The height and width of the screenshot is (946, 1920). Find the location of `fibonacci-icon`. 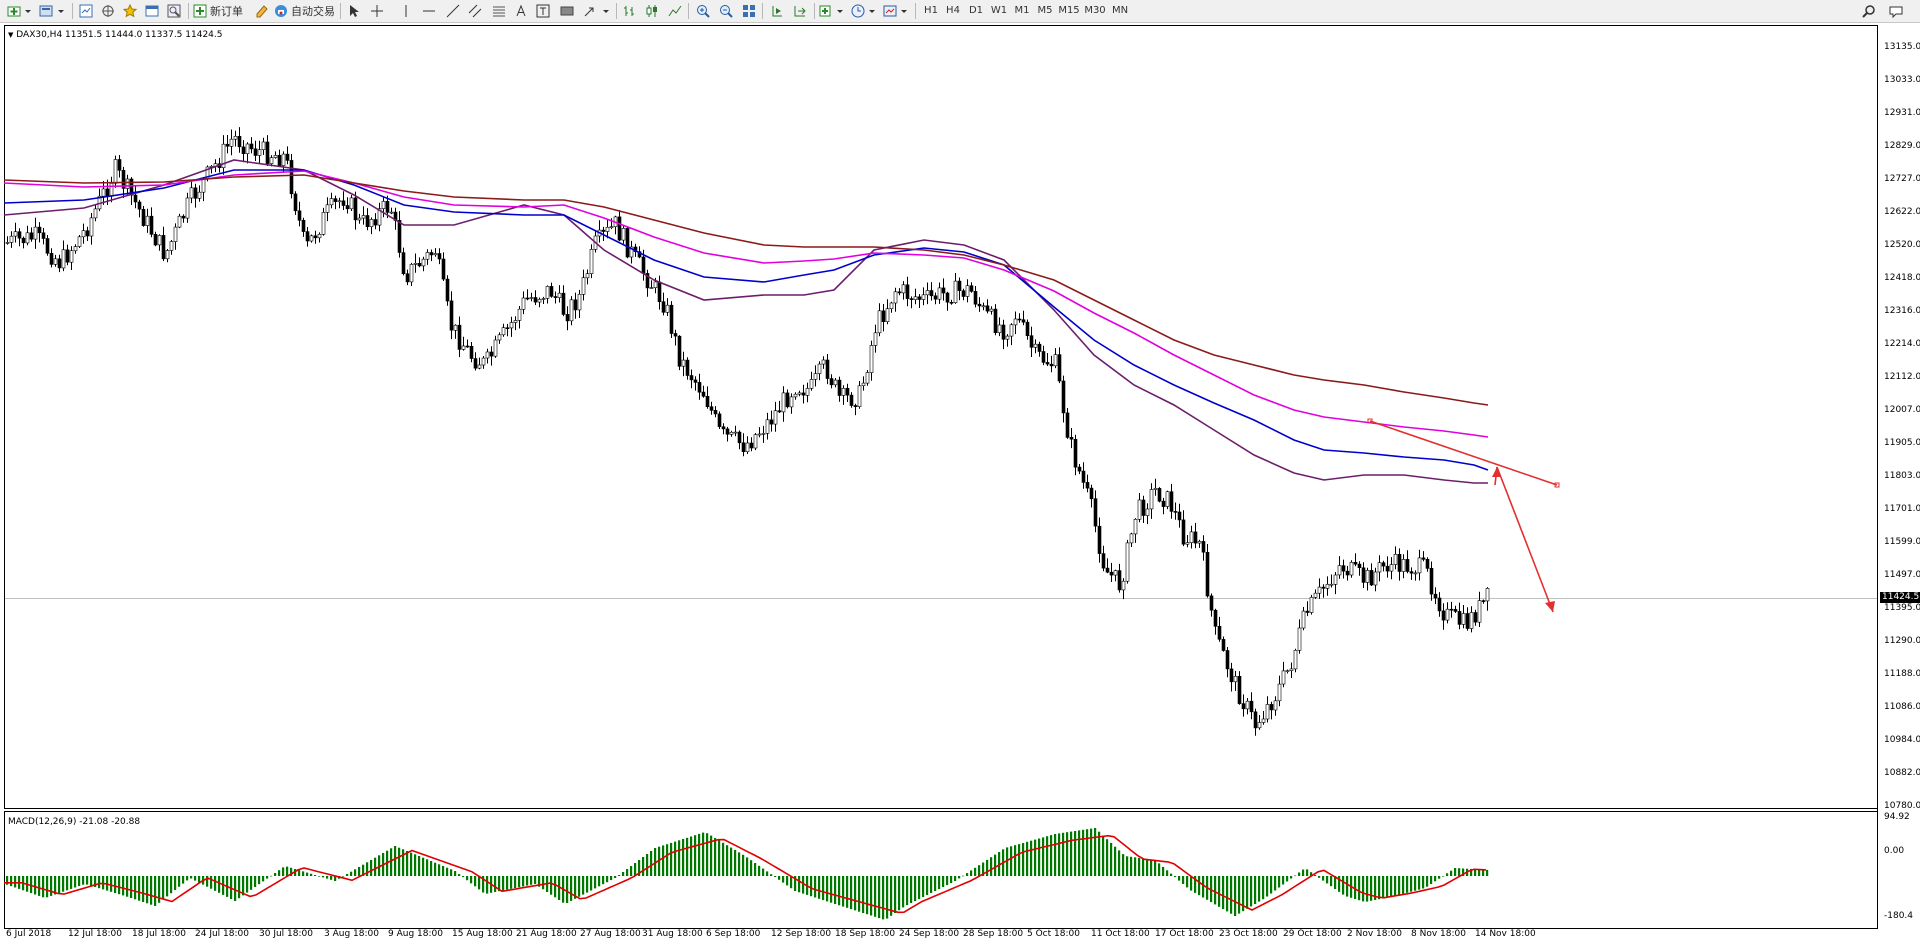

fibonacci-icon is located at coordinates (499, 11).